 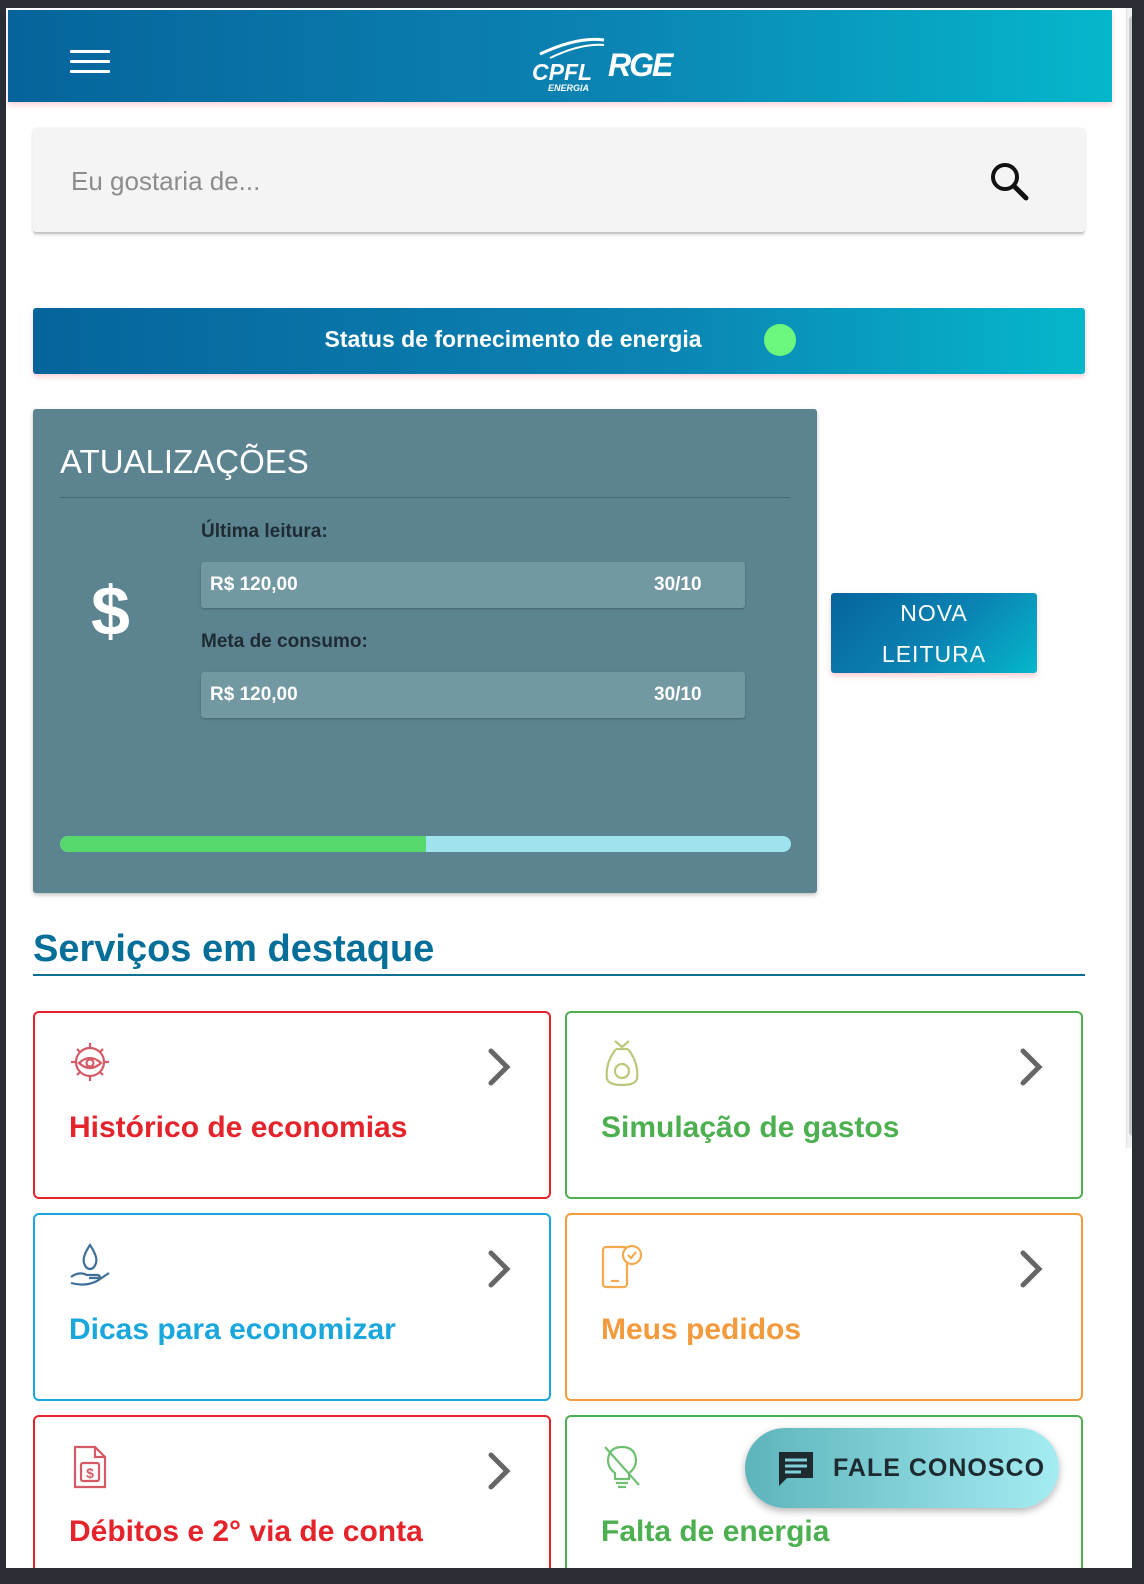 What do you see at coordinates (184, 461) in the screenshot?
I see `updates-title: ATUALIZAÇÕES` at bounding box center [184, 461].